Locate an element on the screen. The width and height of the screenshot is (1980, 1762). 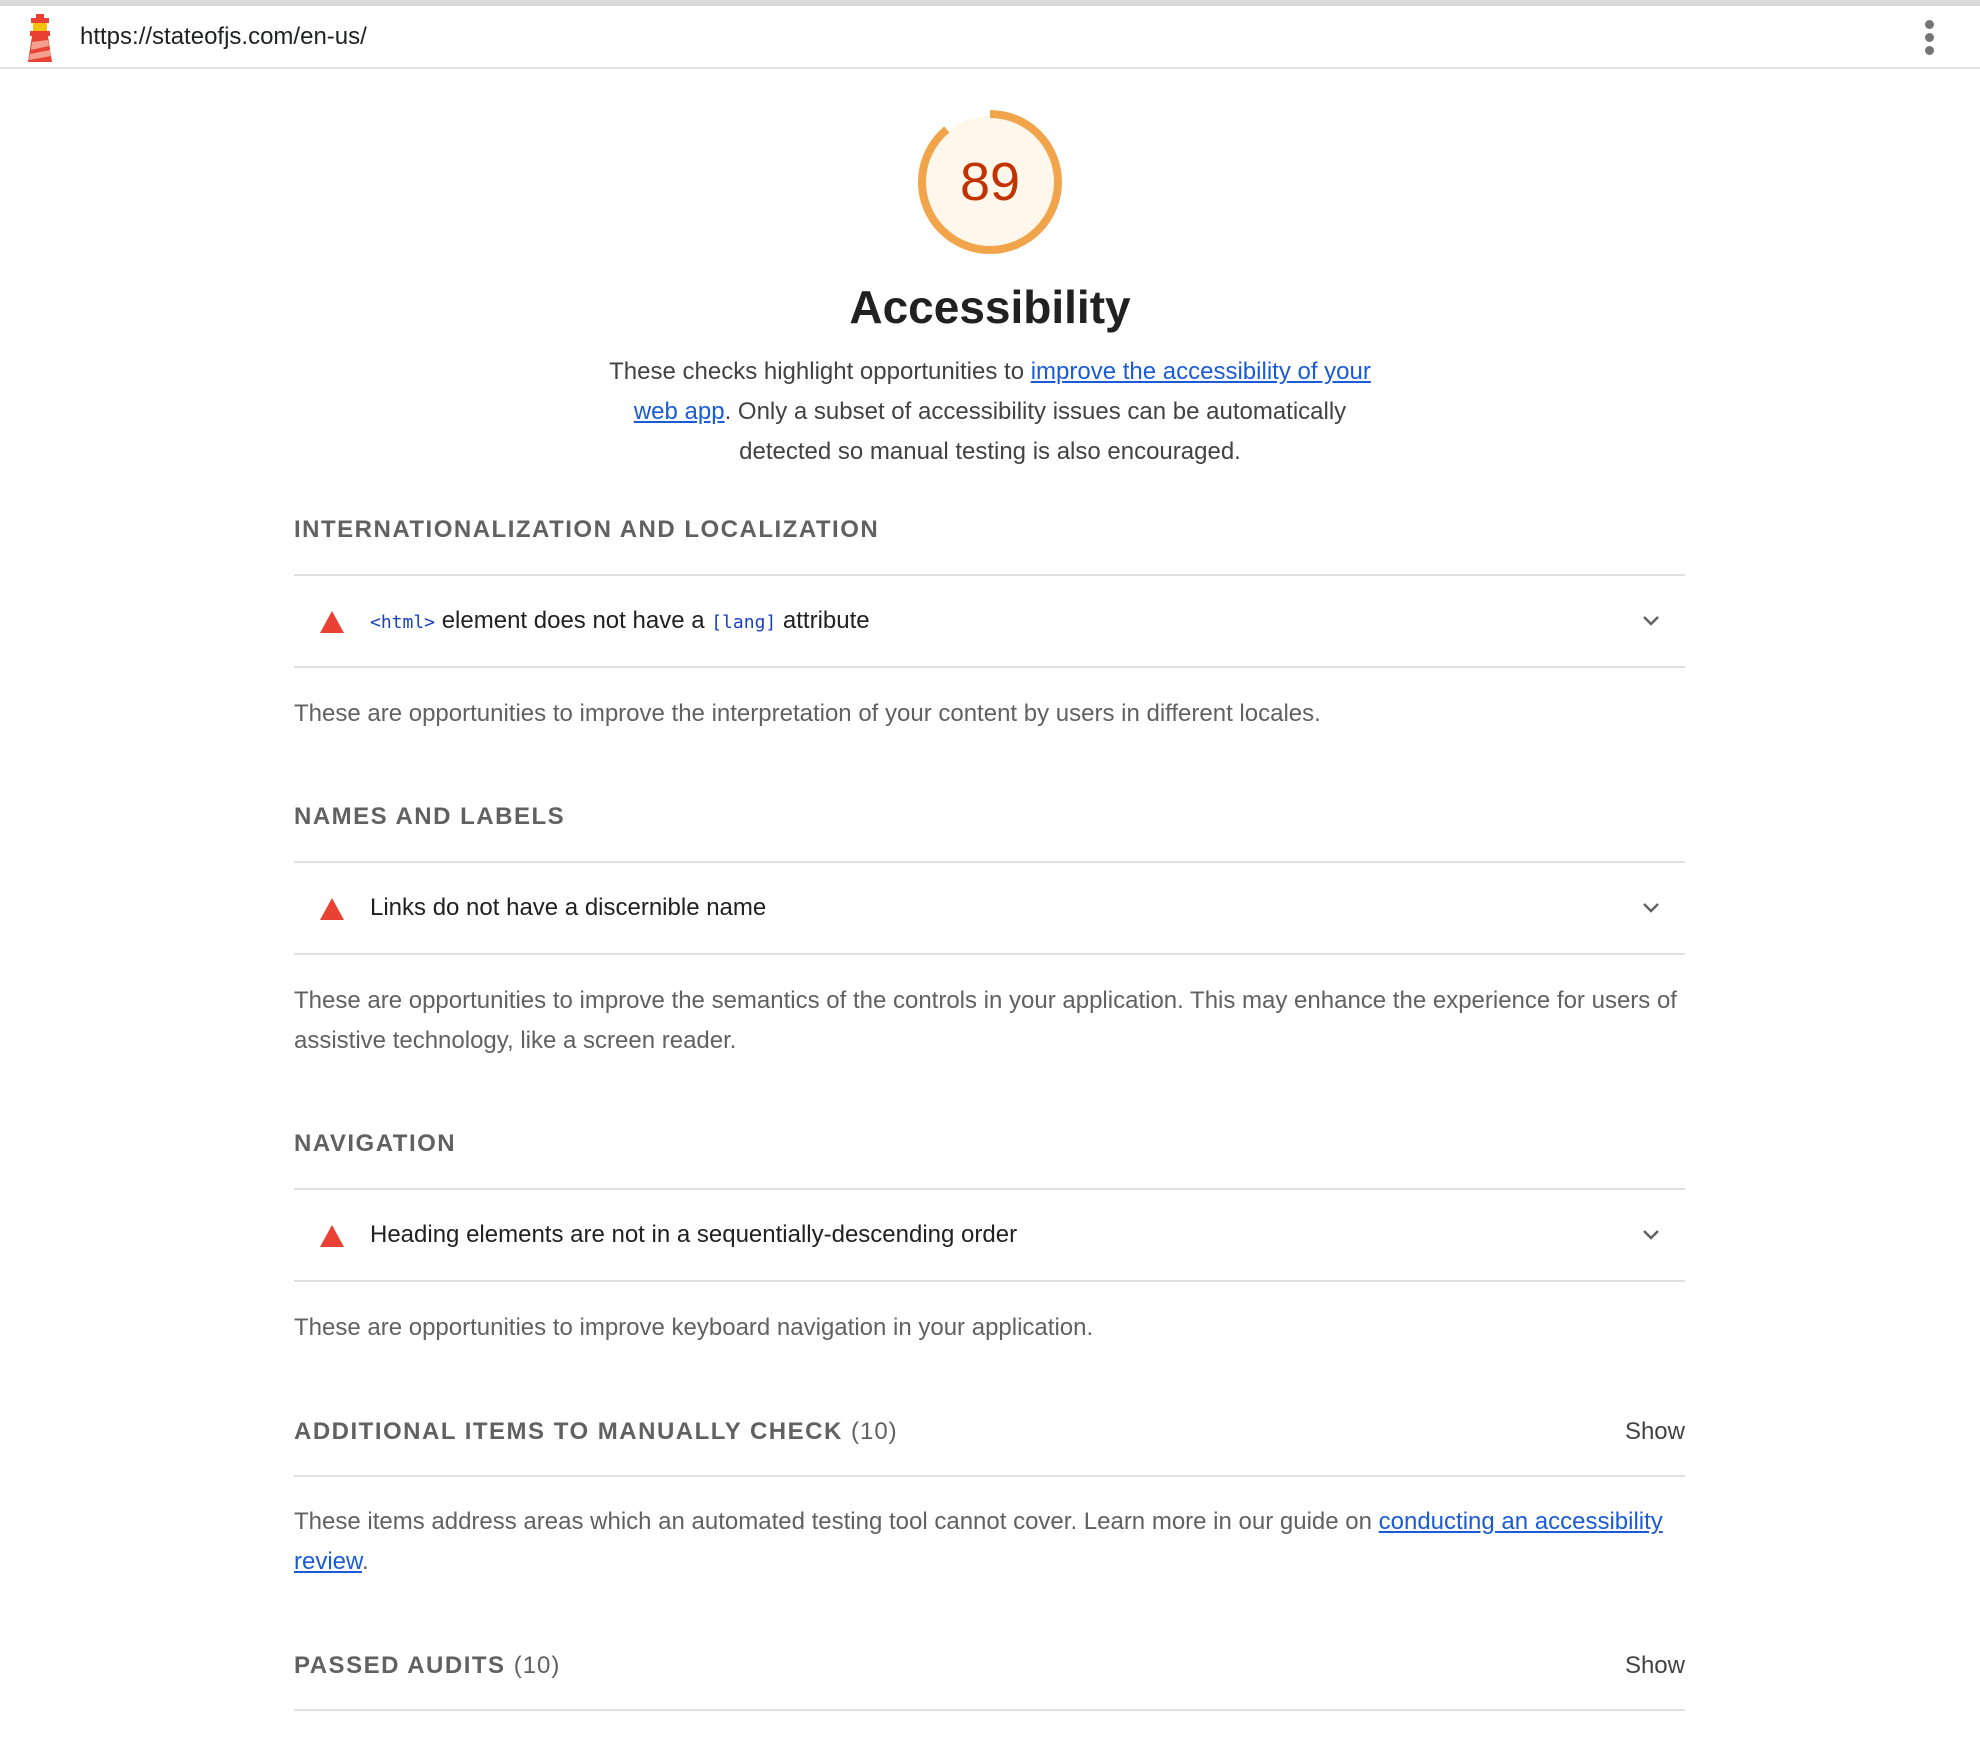
section-title-passed-audits: PASSED AUDITS (10) is located at coordinates (427, 1666).